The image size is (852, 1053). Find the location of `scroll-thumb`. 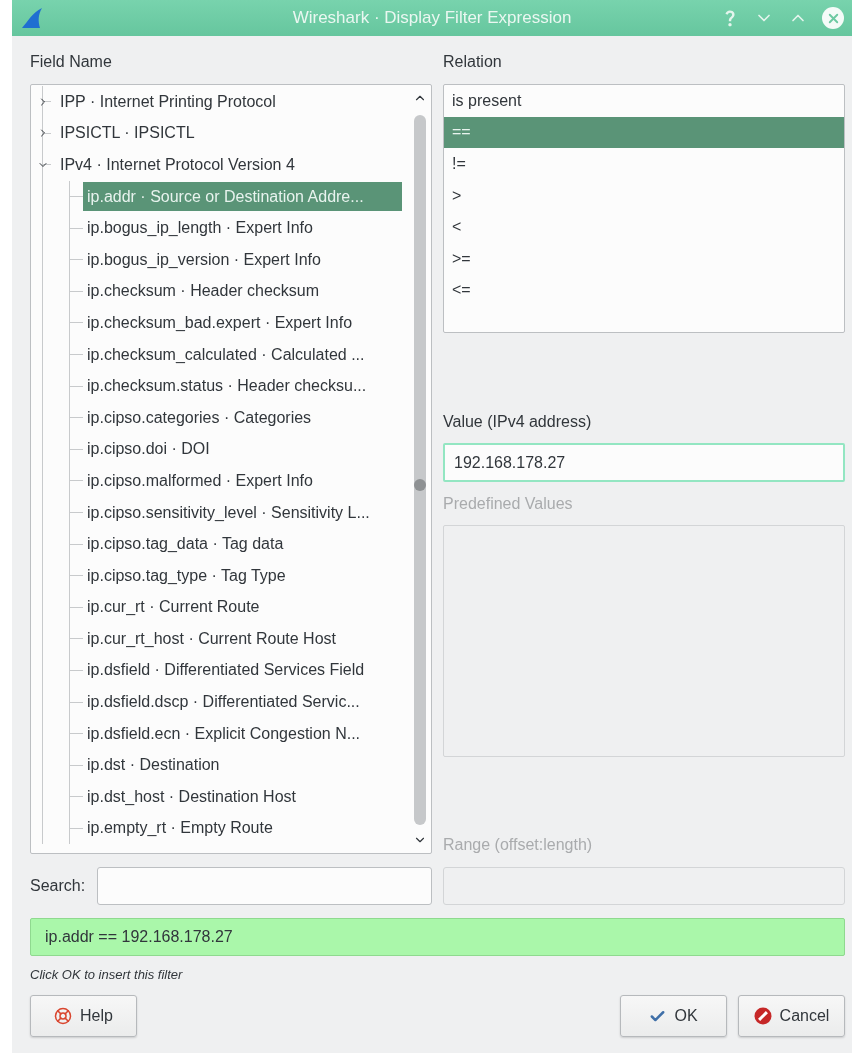

scroll-thumb is located at coordinates (420, 485).